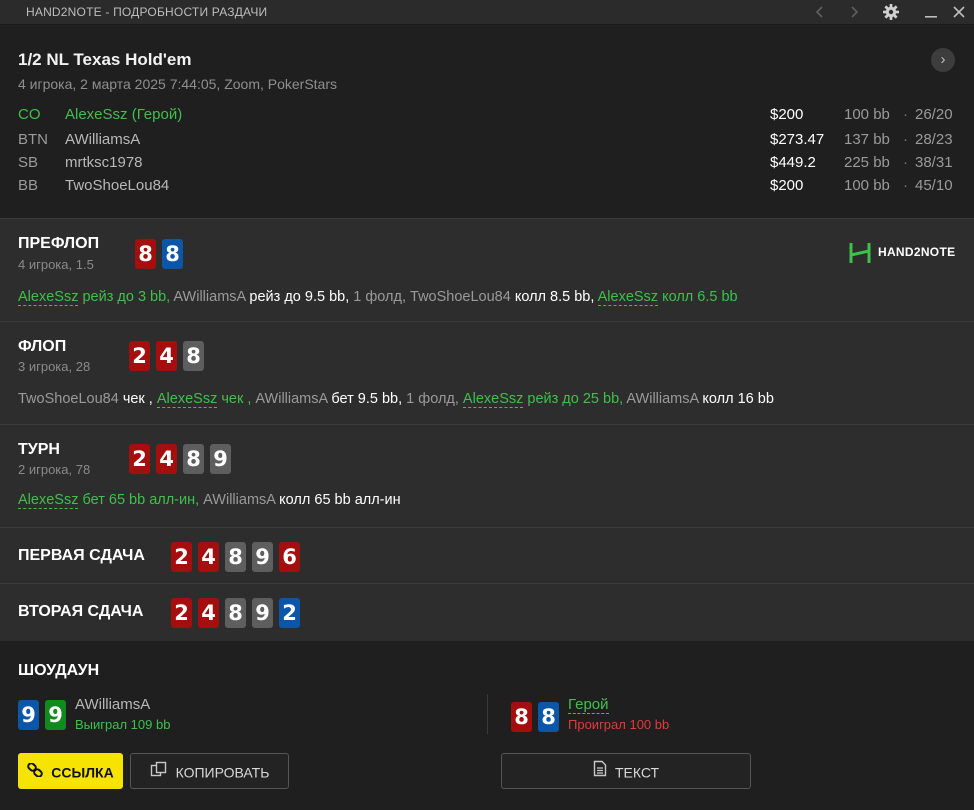 The image size is (974, 810). I want to click on copy-button-label: КОПИРОВАТЬ, so click(222, 772).